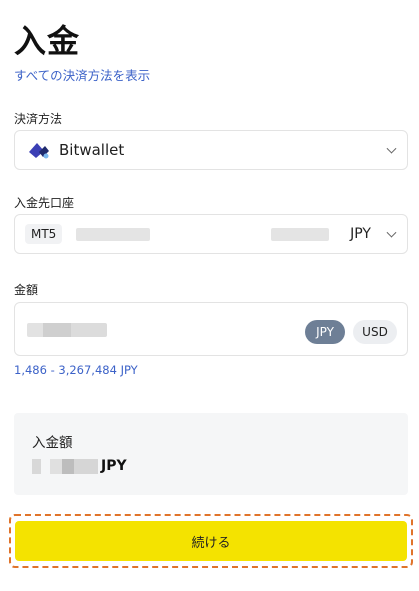 The width and height of the screenshot is (419, 591). I want to click on deposit-account-label: 入金先口座, so click(44, 203).